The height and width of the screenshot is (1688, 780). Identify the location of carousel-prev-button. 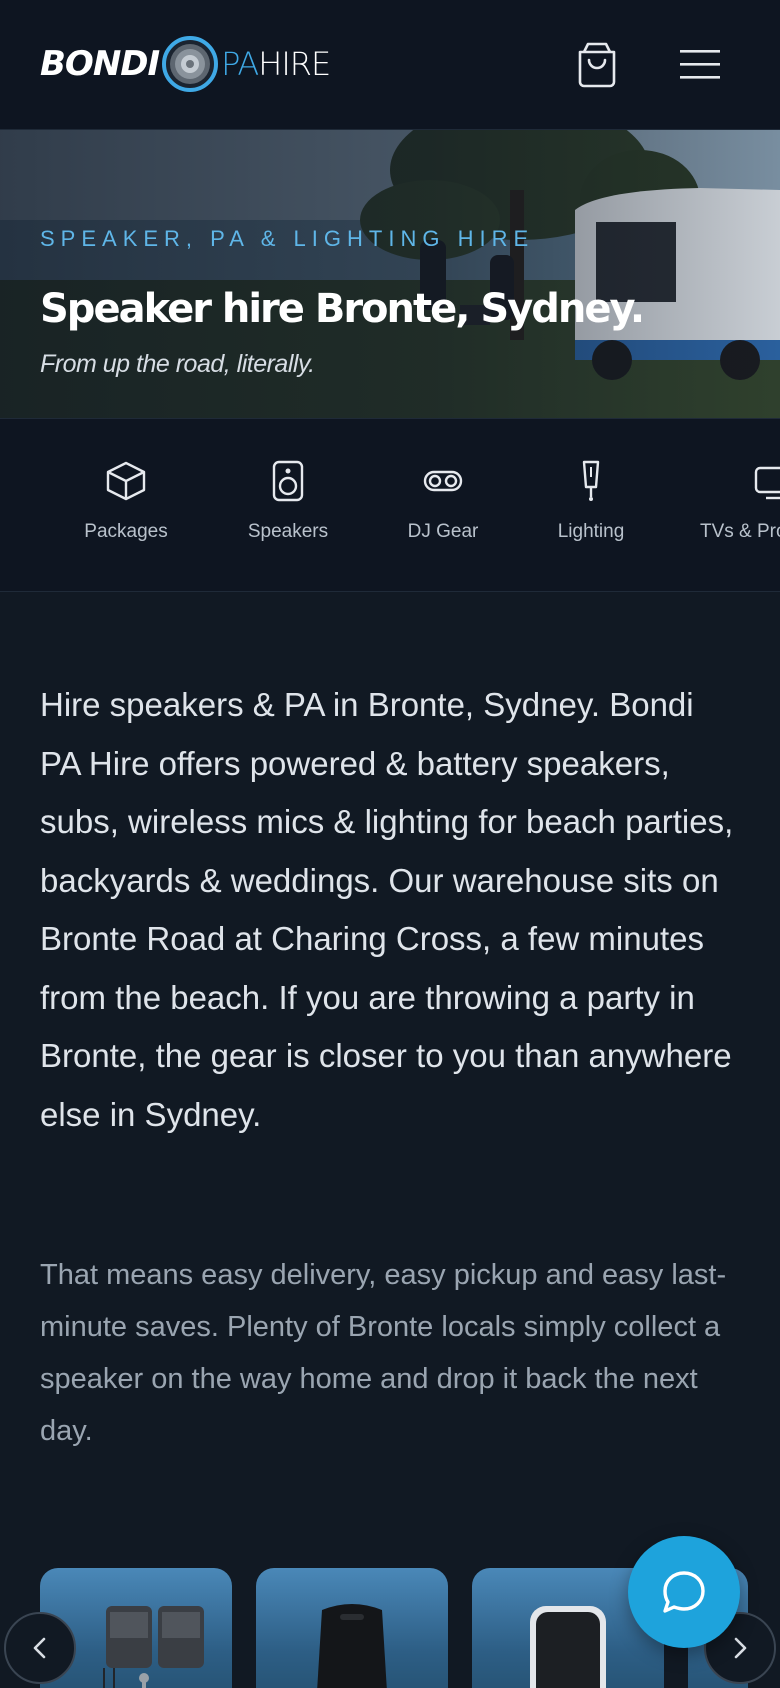
(40, 1648).